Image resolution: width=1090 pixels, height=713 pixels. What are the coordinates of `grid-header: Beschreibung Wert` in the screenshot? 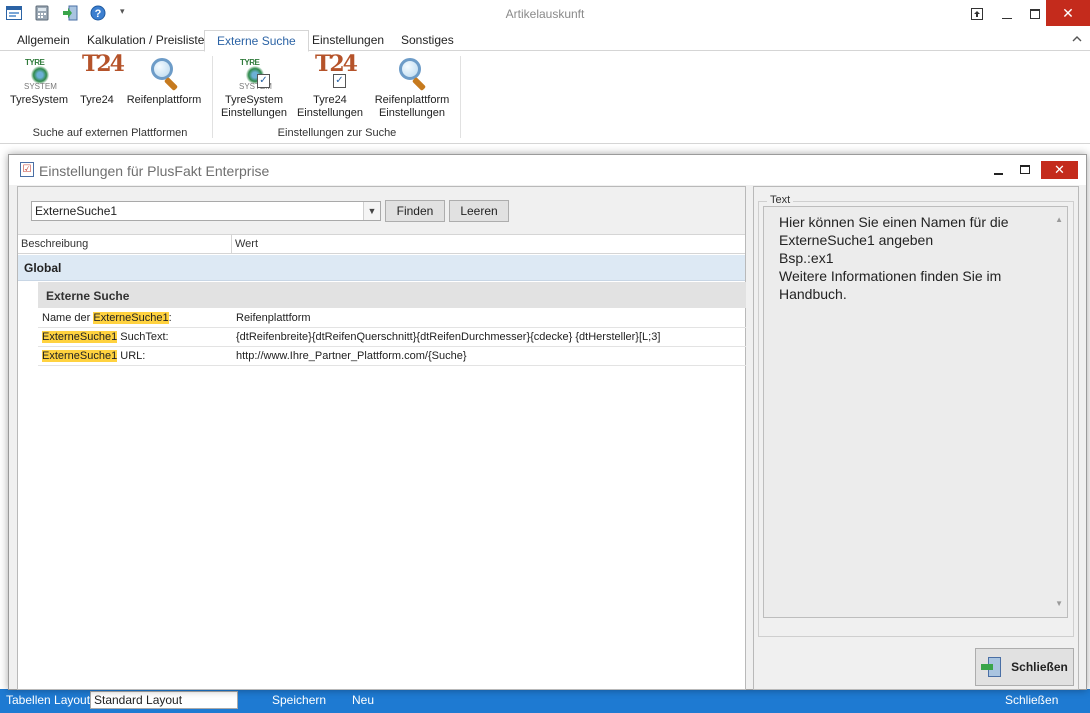 It's located at (381, 244).